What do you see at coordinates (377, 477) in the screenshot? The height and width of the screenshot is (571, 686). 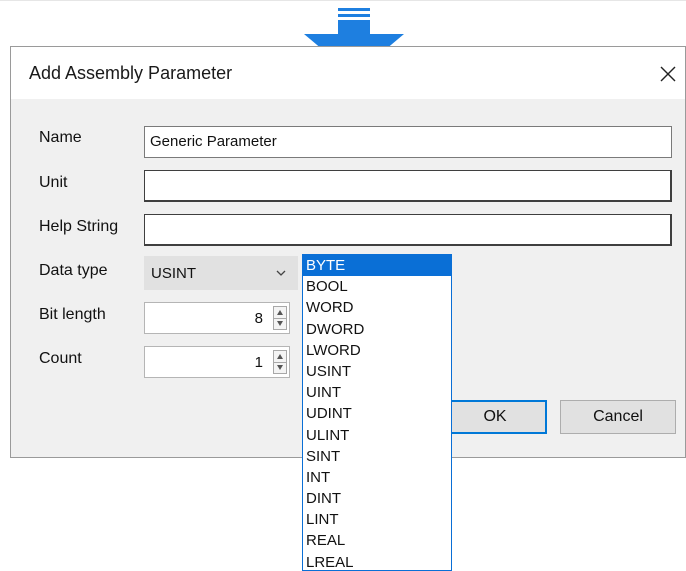 I see `dropdown-option-int: INT` at bounding box center [377, 477].